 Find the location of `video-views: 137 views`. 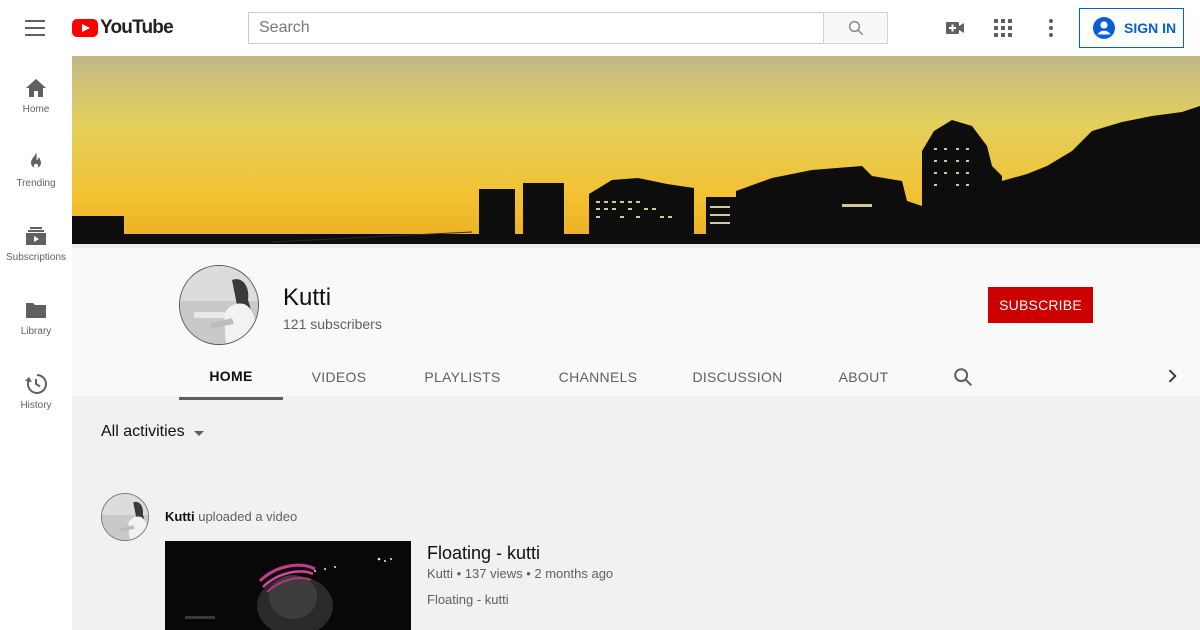

video-views: 137 views is located at coordinates (493, 573).